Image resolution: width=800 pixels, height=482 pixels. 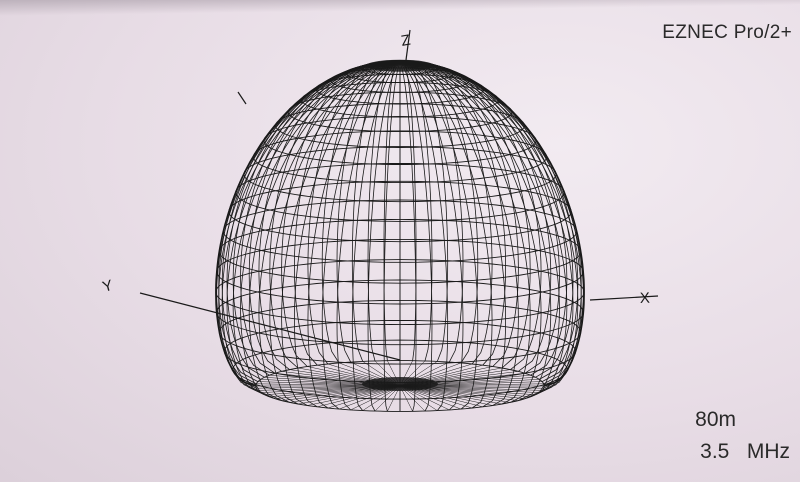 I want to click on base-dense-center, so click(x=400, y=384).